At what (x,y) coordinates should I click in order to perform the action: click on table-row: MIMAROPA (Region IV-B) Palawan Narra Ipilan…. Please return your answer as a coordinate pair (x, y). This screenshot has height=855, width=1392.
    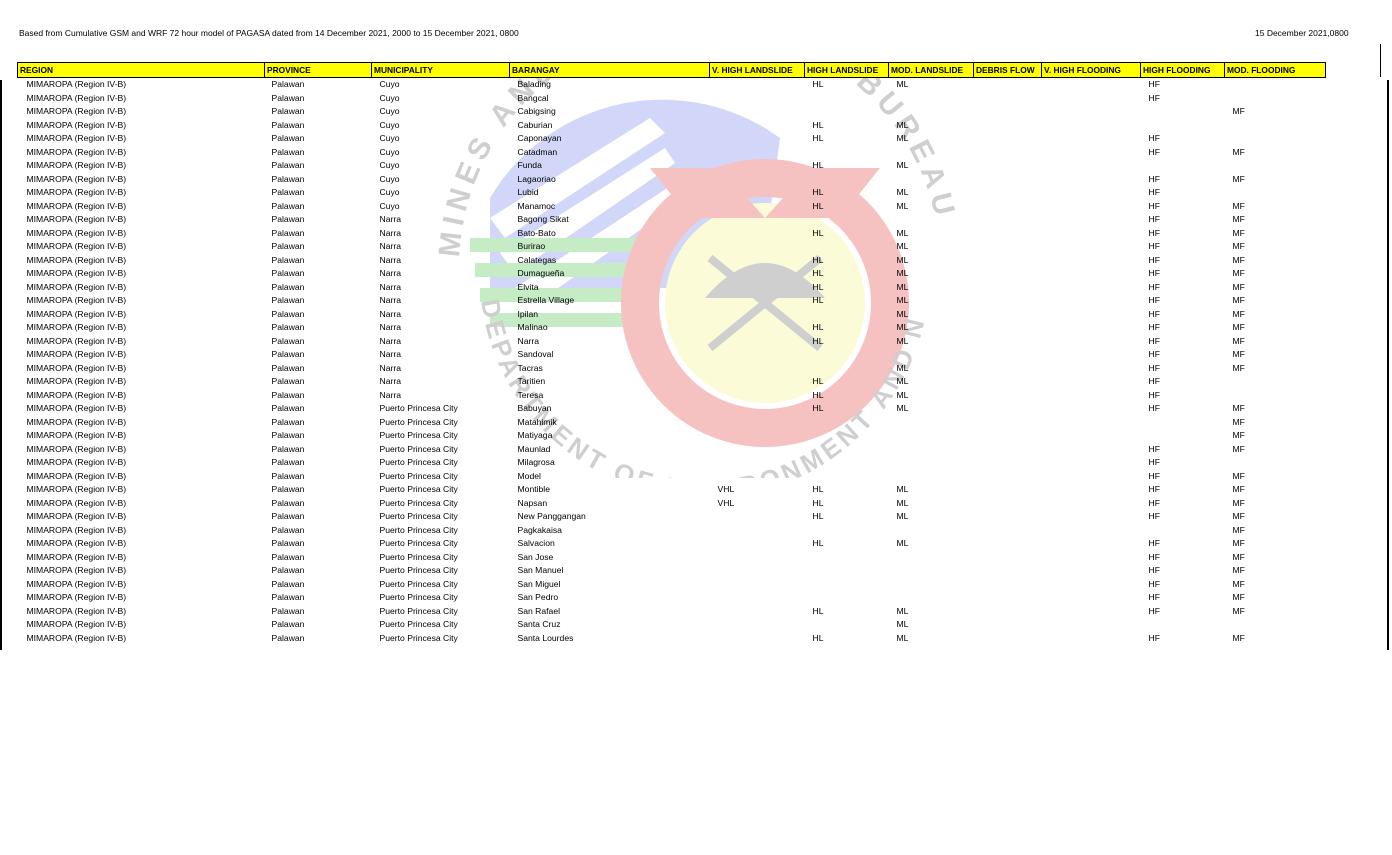
    Looking at the image, I should click on (672, 315).